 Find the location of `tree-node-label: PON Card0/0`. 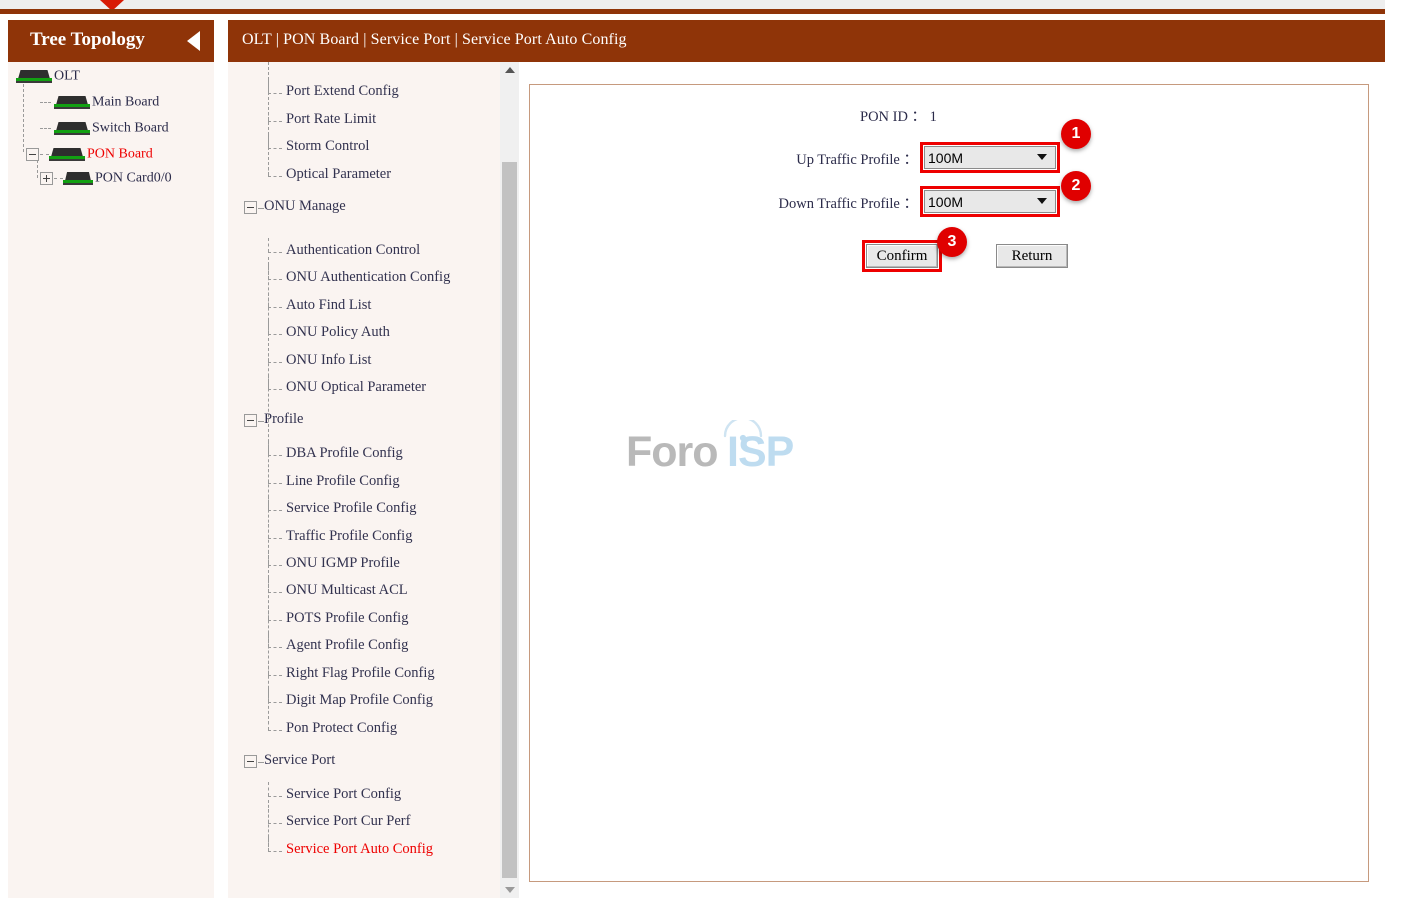

tree-node-label: PON Card0/0 is located at coordinates (133, 178).